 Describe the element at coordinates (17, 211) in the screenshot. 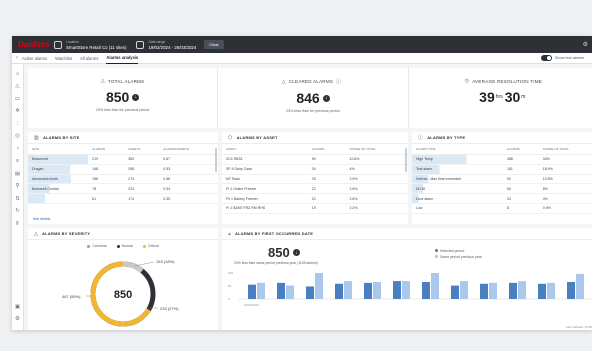

I see `refresh-icon: ↻` at that location.